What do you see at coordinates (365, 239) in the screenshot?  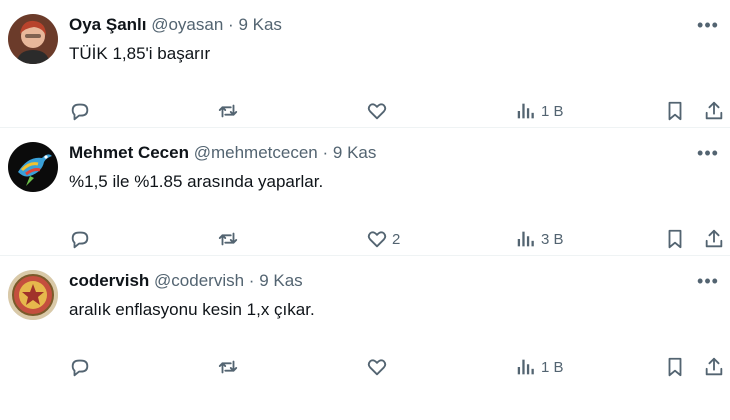 I see `tweet-actions: 2 3 B` at bounding box center [365, 239].